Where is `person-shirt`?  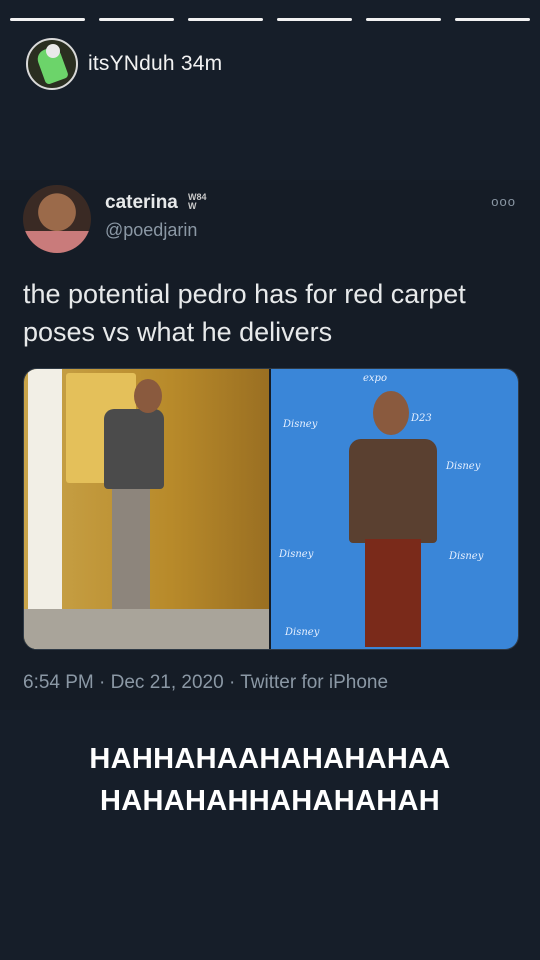 person-shirt is located at coordinates (393, 491).